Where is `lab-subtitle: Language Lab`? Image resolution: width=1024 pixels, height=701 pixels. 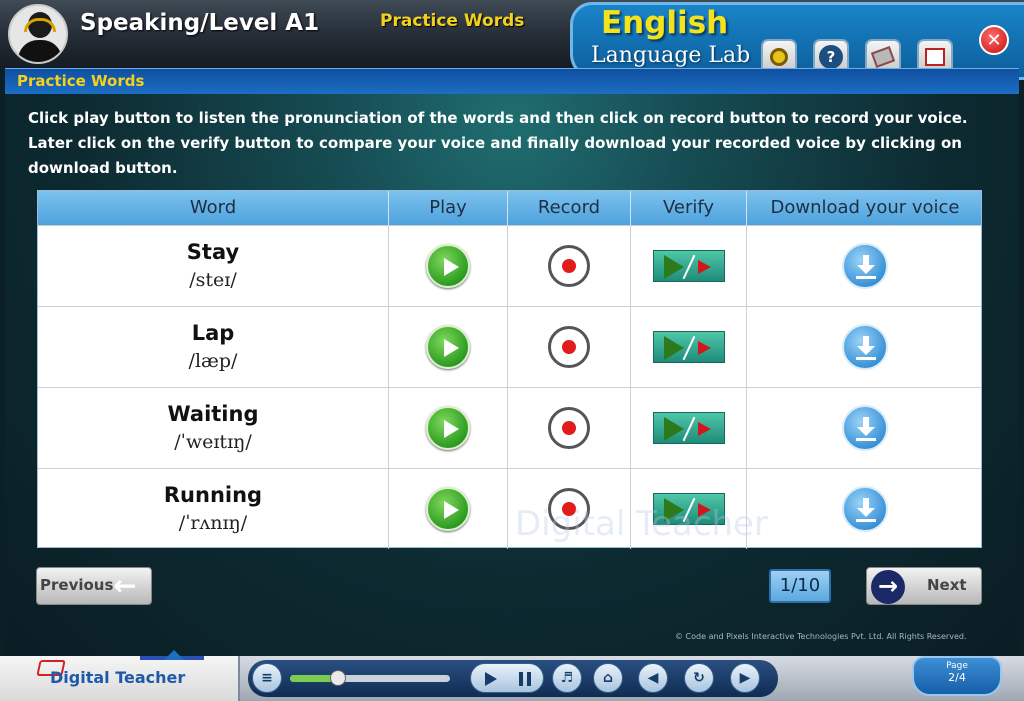 lab-subtitle: Language Lab is located at coordinates (671, 55).